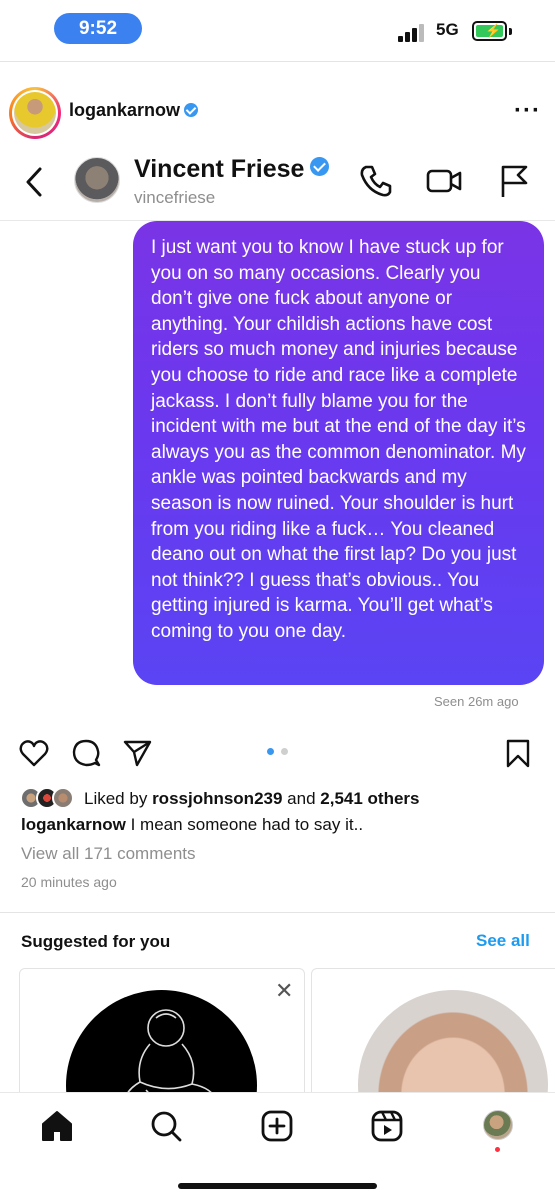 This screenshot has width=555, height=1200. I want to click on status-time: 9:52, so click(98, 28).